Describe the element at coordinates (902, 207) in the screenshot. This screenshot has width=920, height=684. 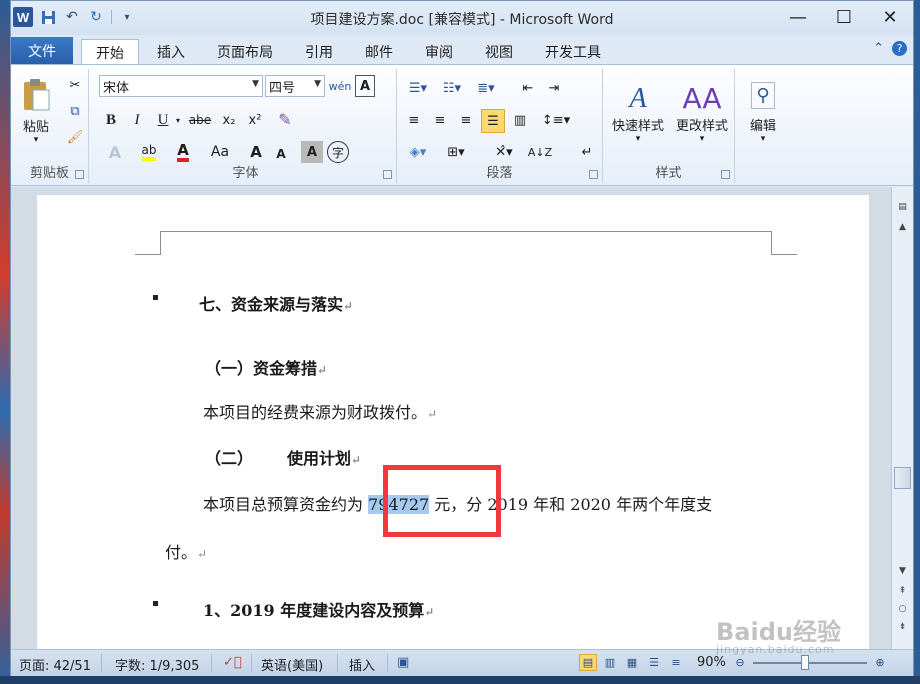
I see `ruler-toggle-icon: ▤` at that location.